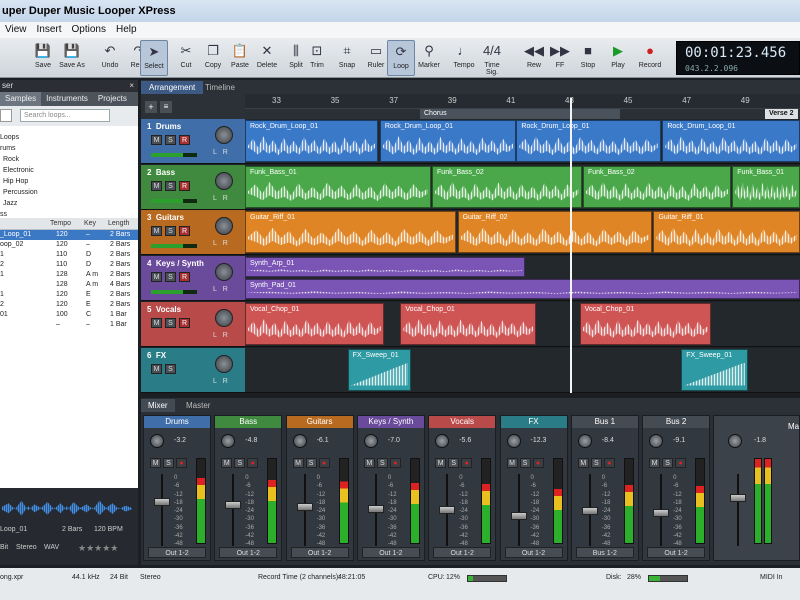  Describe the element at coordinates (69, 265) in the screenshot. I see `loop-row: 2 110 D 2 Bars` at that location.